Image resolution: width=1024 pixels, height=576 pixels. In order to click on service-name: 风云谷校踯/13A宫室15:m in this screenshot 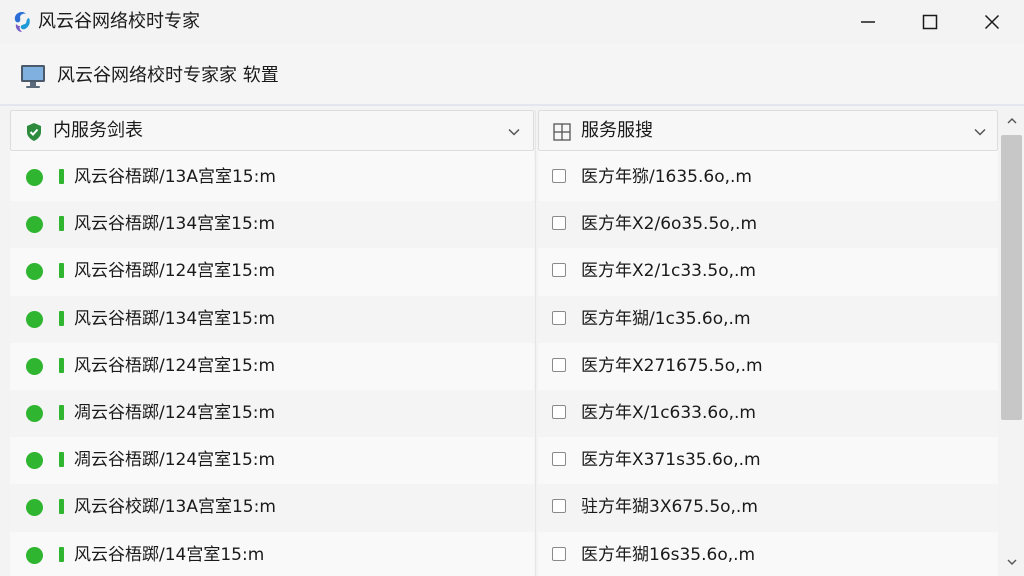, I will do `click(175, 507)`.